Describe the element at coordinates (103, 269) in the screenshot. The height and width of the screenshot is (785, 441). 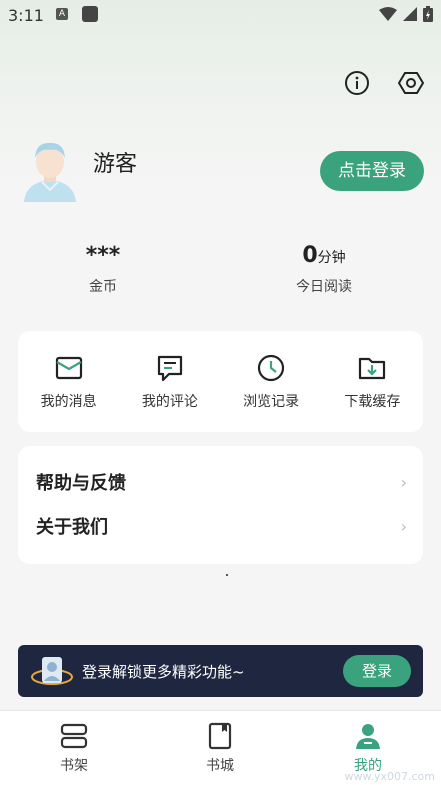
I see `coins-stat: *** 金币` at that location.